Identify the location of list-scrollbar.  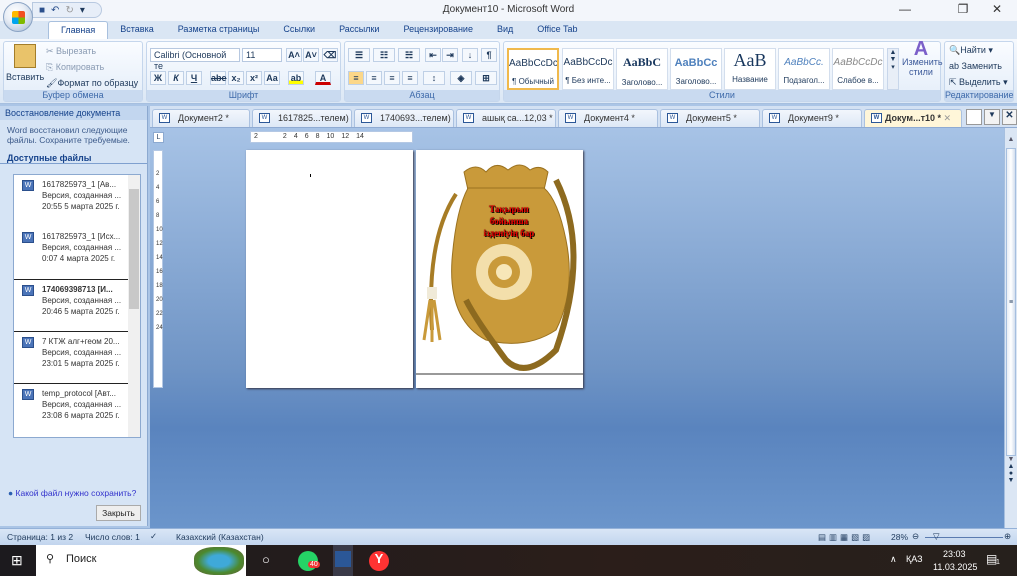
(134, 306).